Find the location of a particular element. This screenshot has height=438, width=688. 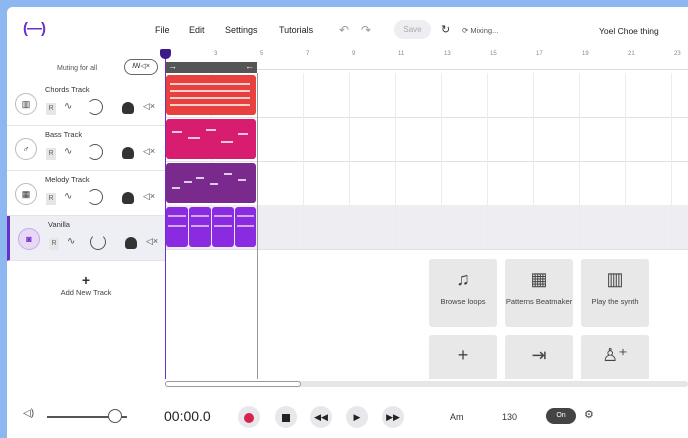

patterns-beatmaker-tile: ▦ Patterns Beatmaker is located at coordinates (539, 293).